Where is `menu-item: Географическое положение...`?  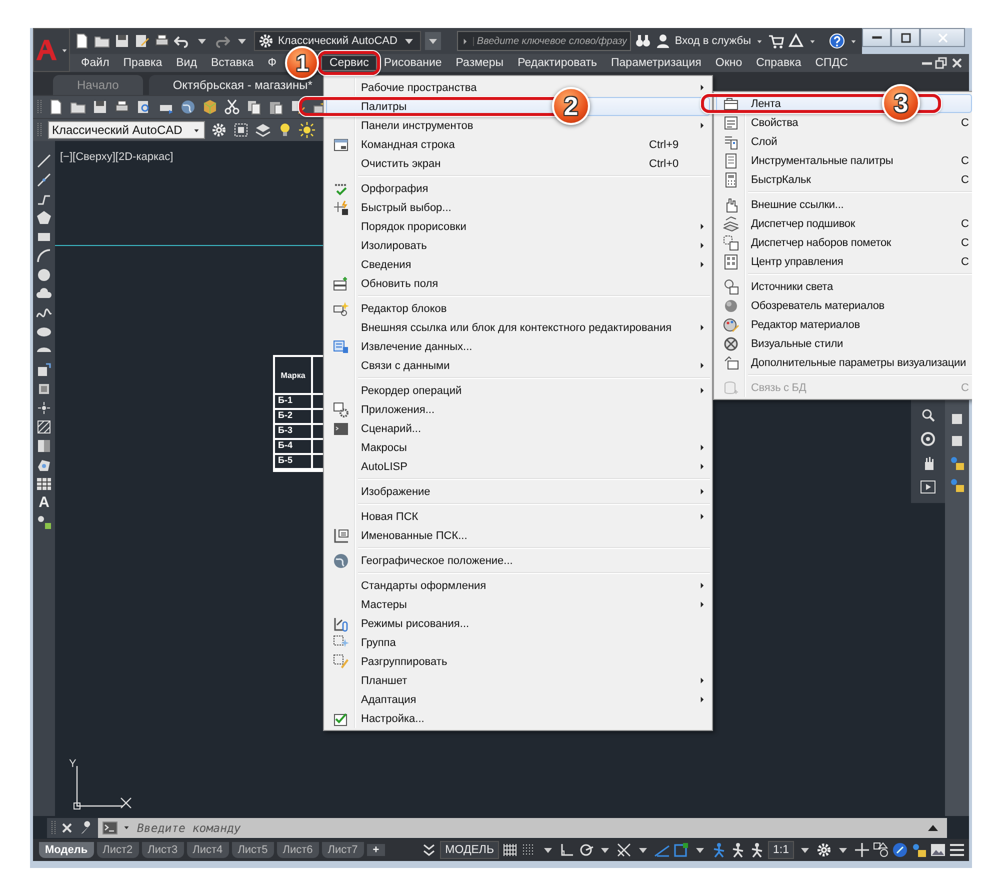
menu-item: Географическое положение... is located at coordinates (518, 560).